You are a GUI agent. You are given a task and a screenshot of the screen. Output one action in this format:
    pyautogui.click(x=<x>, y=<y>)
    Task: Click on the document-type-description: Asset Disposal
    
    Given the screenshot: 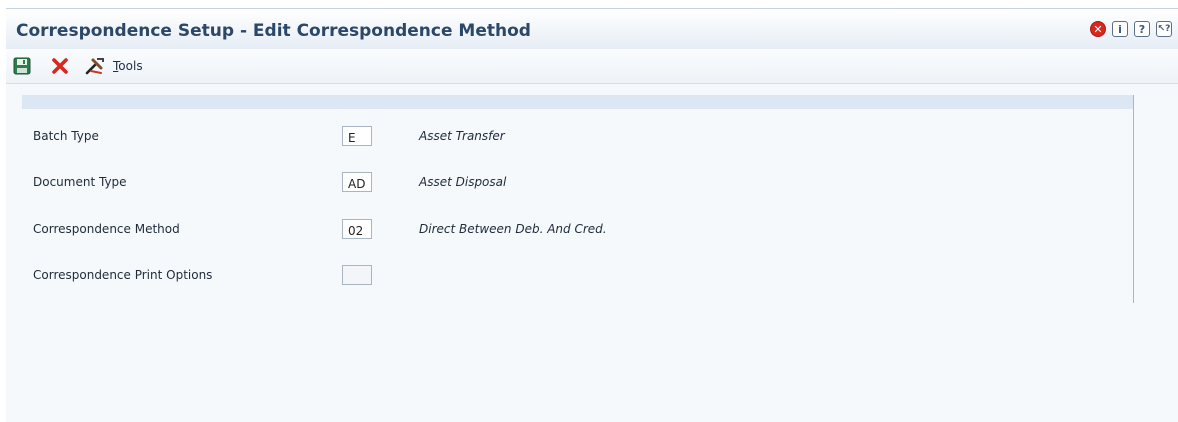 What is the action you would take?
    pyautogui.click(x=463, y=182)
    